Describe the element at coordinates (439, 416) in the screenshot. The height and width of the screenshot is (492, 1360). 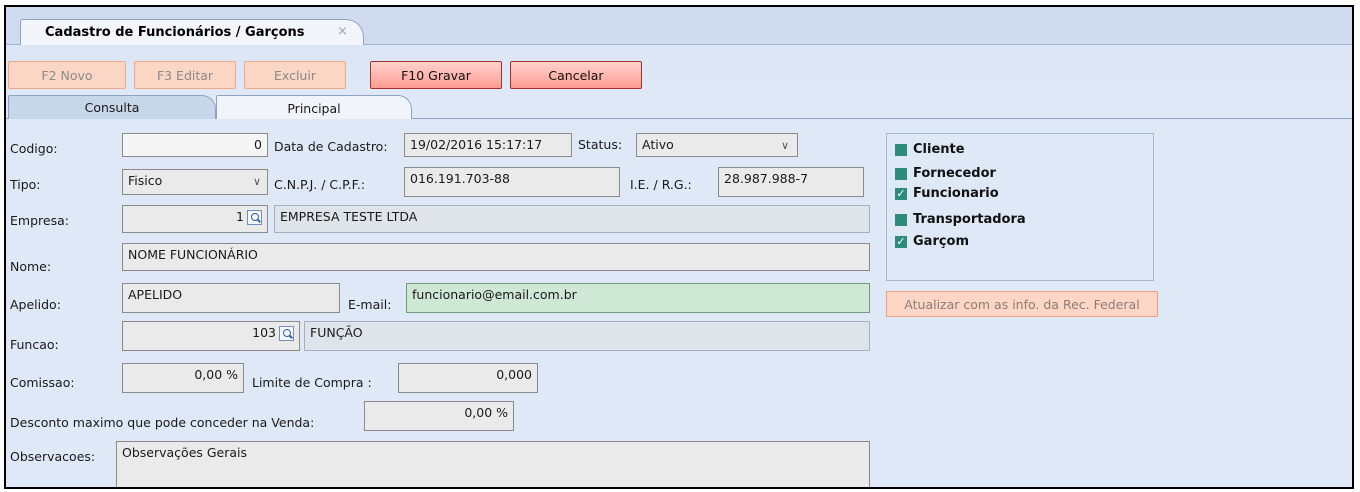
I see `desconto-field: 0,00 %` at that location.